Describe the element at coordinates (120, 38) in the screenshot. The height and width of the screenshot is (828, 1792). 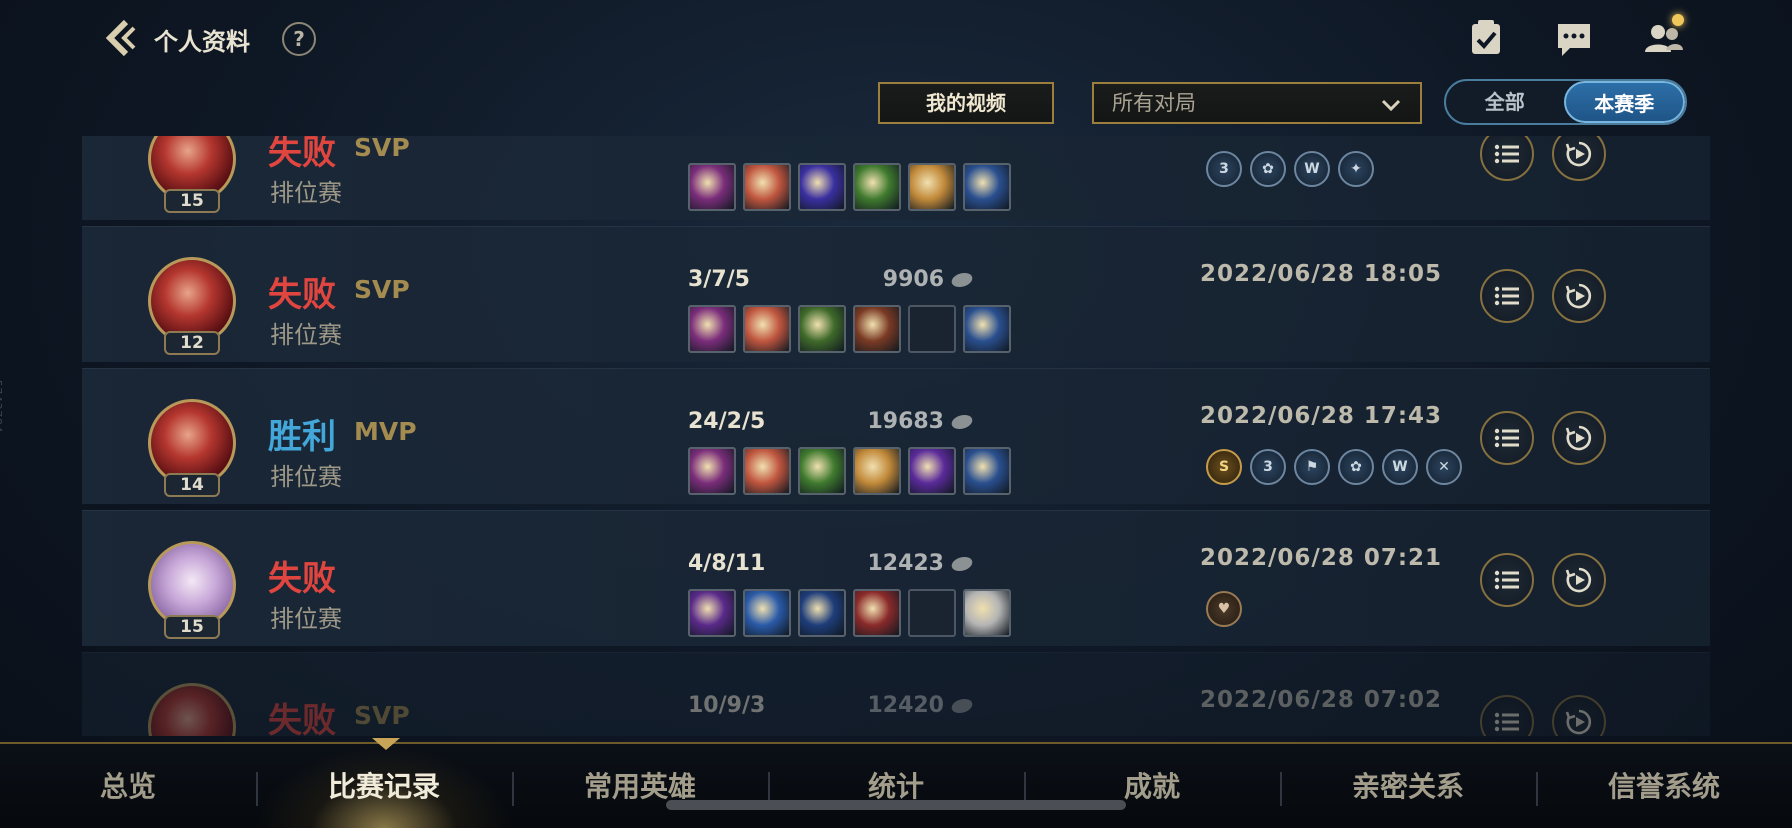
I see `back-button` at that location.